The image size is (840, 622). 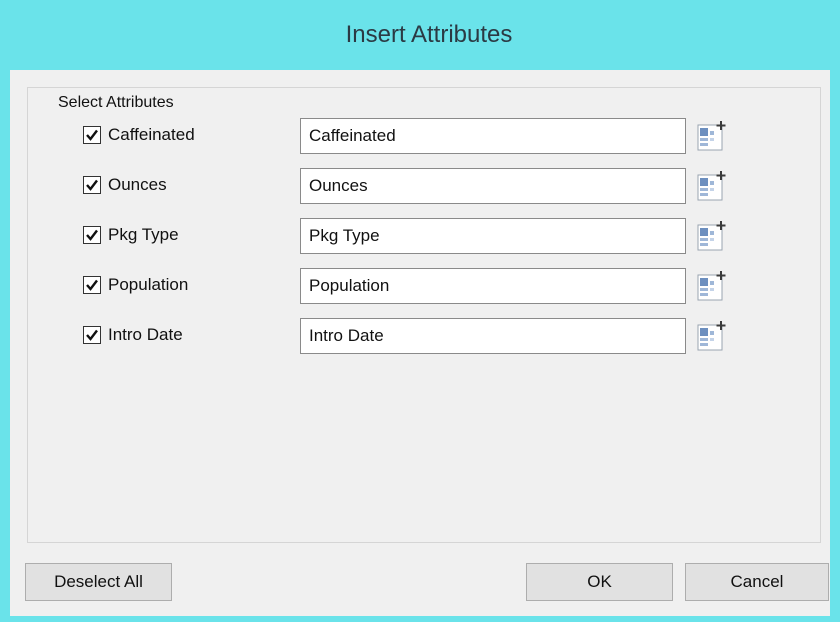 I want to click on attribute-checkbox-label: Ounces, so click(x=137, y=185).